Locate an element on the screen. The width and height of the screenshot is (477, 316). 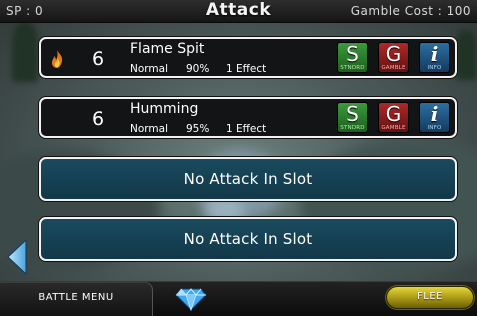
battle-menu-label: BATTLE MENU is located at coordinates (76, 297).